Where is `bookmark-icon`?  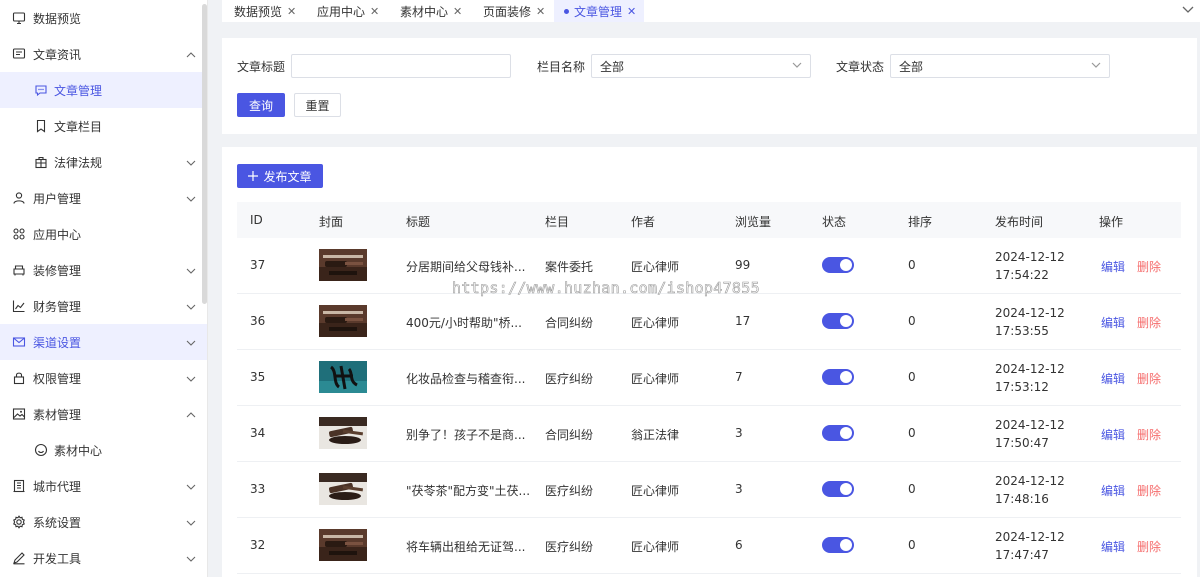 bookmark-icon is located at coordinates (41, 126).